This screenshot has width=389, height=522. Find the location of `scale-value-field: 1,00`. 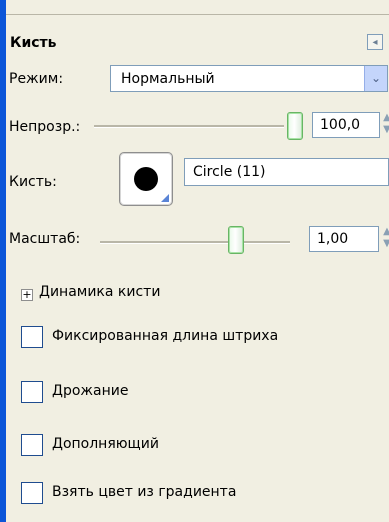

scale-value-field: 1,00 is located at coordinates (344, 239).